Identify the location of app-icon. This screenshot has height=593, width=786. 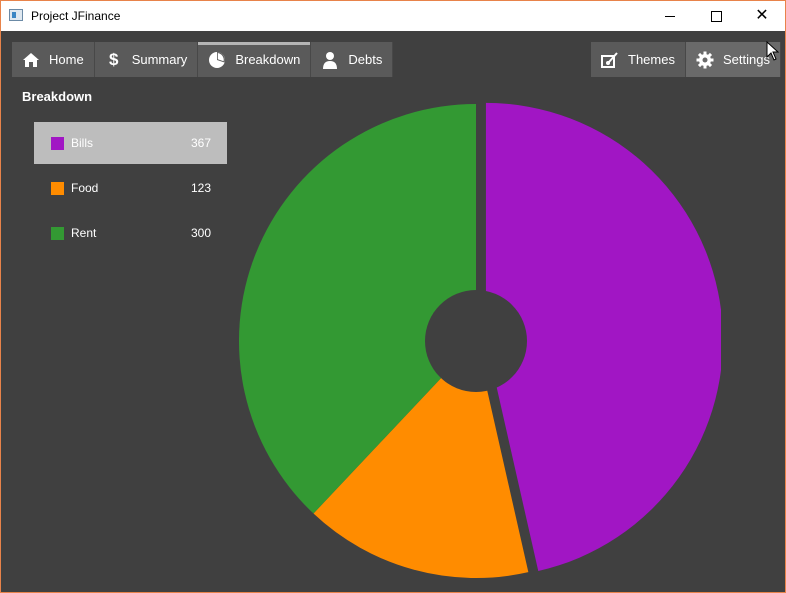
(16, 15).